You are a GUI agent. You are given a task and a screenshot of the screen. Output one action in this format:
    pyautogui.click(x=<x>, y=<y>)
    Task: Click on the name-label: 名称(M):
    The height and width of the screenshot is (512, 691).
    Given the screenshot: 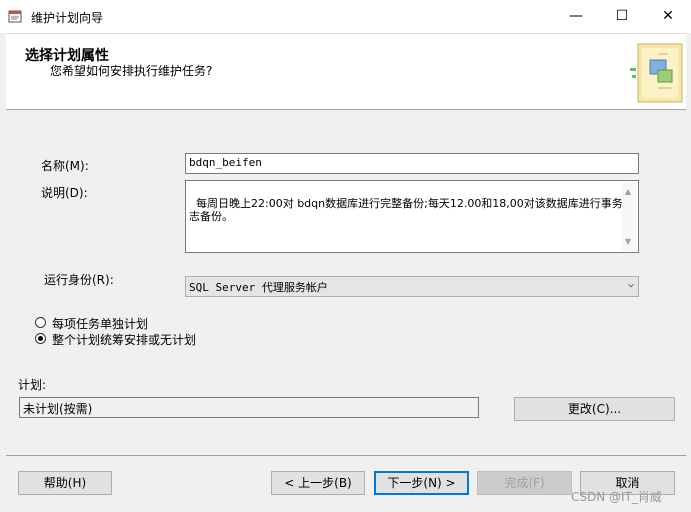 What is the action you would take?
    pyautogui.click(x=65, y=166)
    